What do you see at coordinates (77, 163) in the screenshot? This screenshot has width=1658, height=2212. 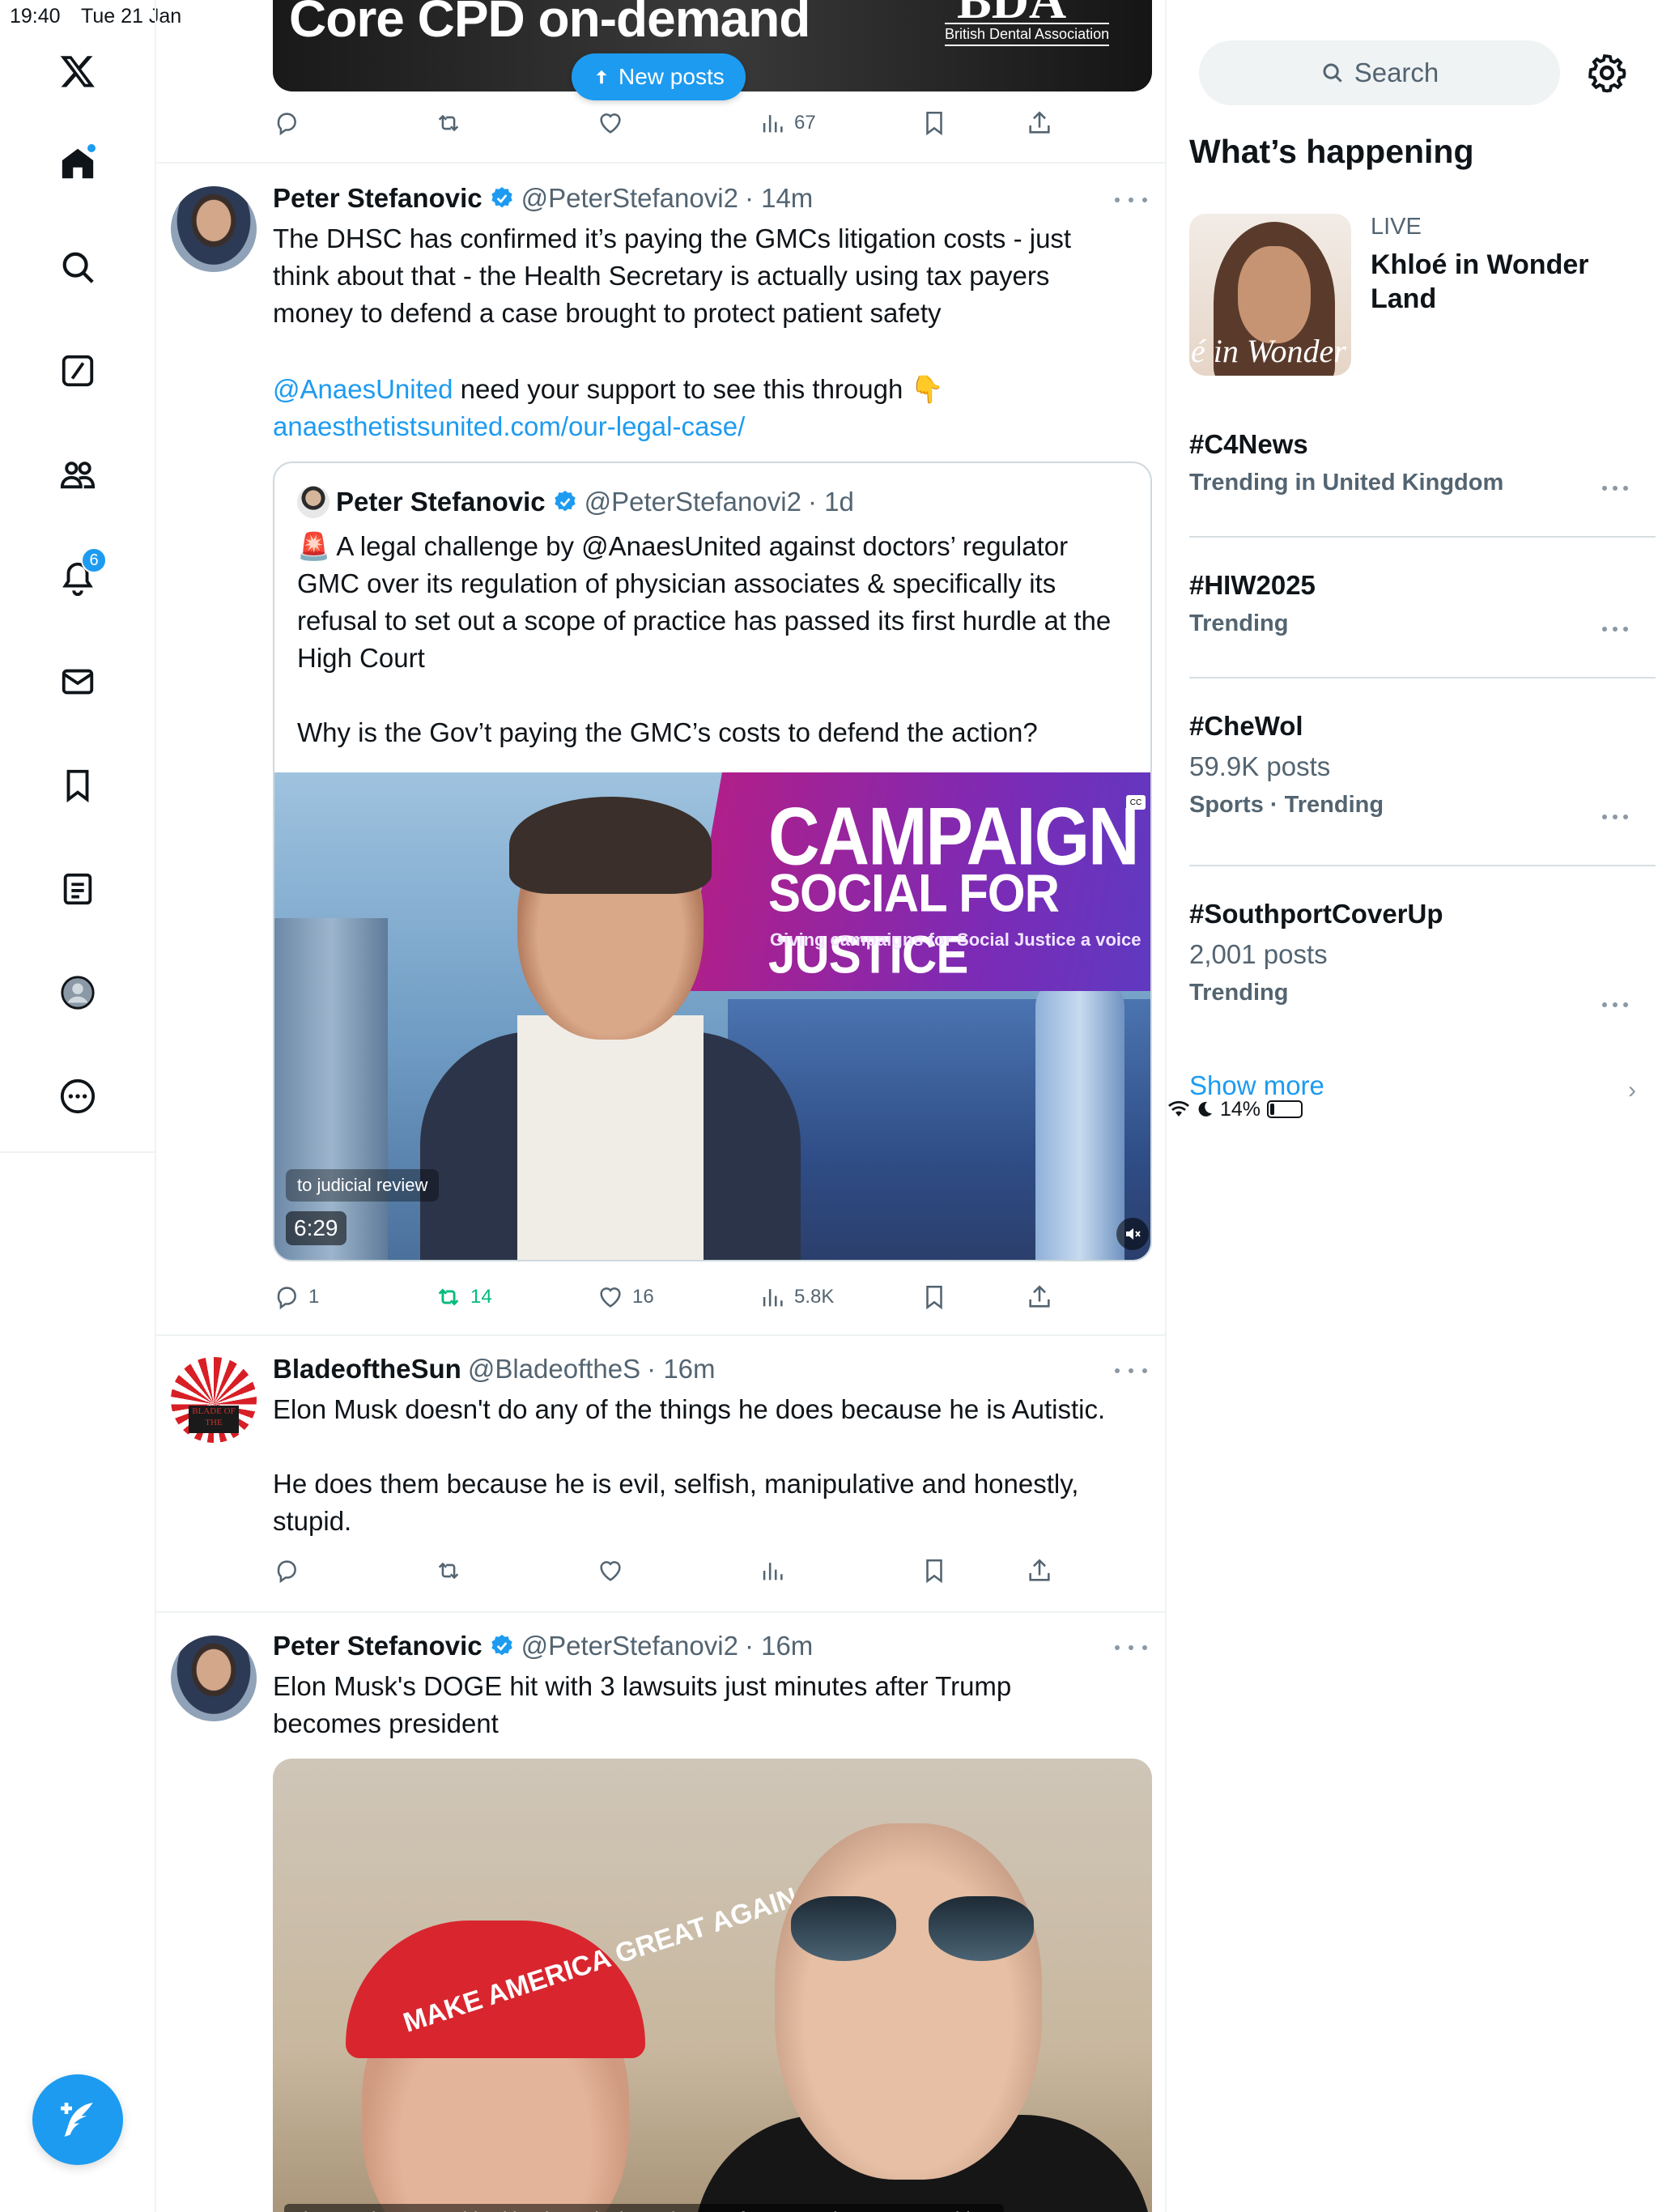 I see `nav-home` at bounding box center [77, 163].